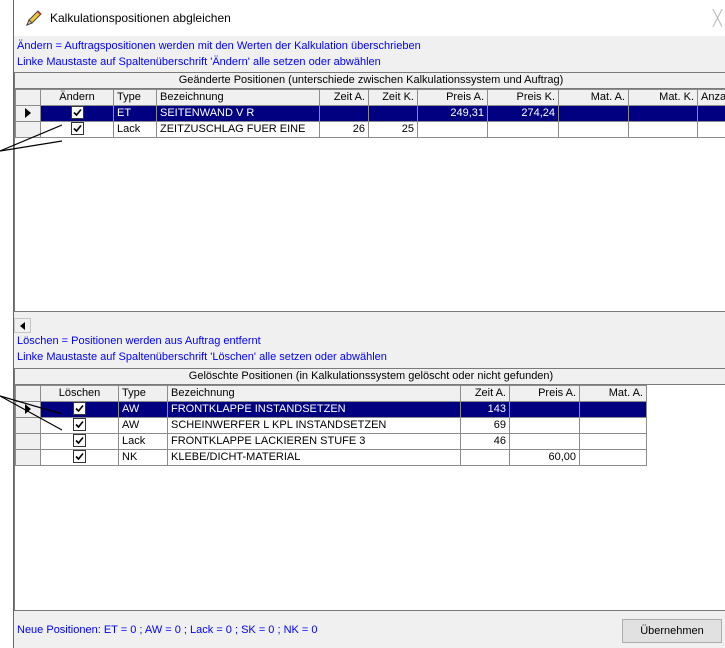 The image size is (725, 648). What do you see at coordinates (143, 457) in the screenshot?
I see `cell-type: NK` at bounding box center [143, 457].